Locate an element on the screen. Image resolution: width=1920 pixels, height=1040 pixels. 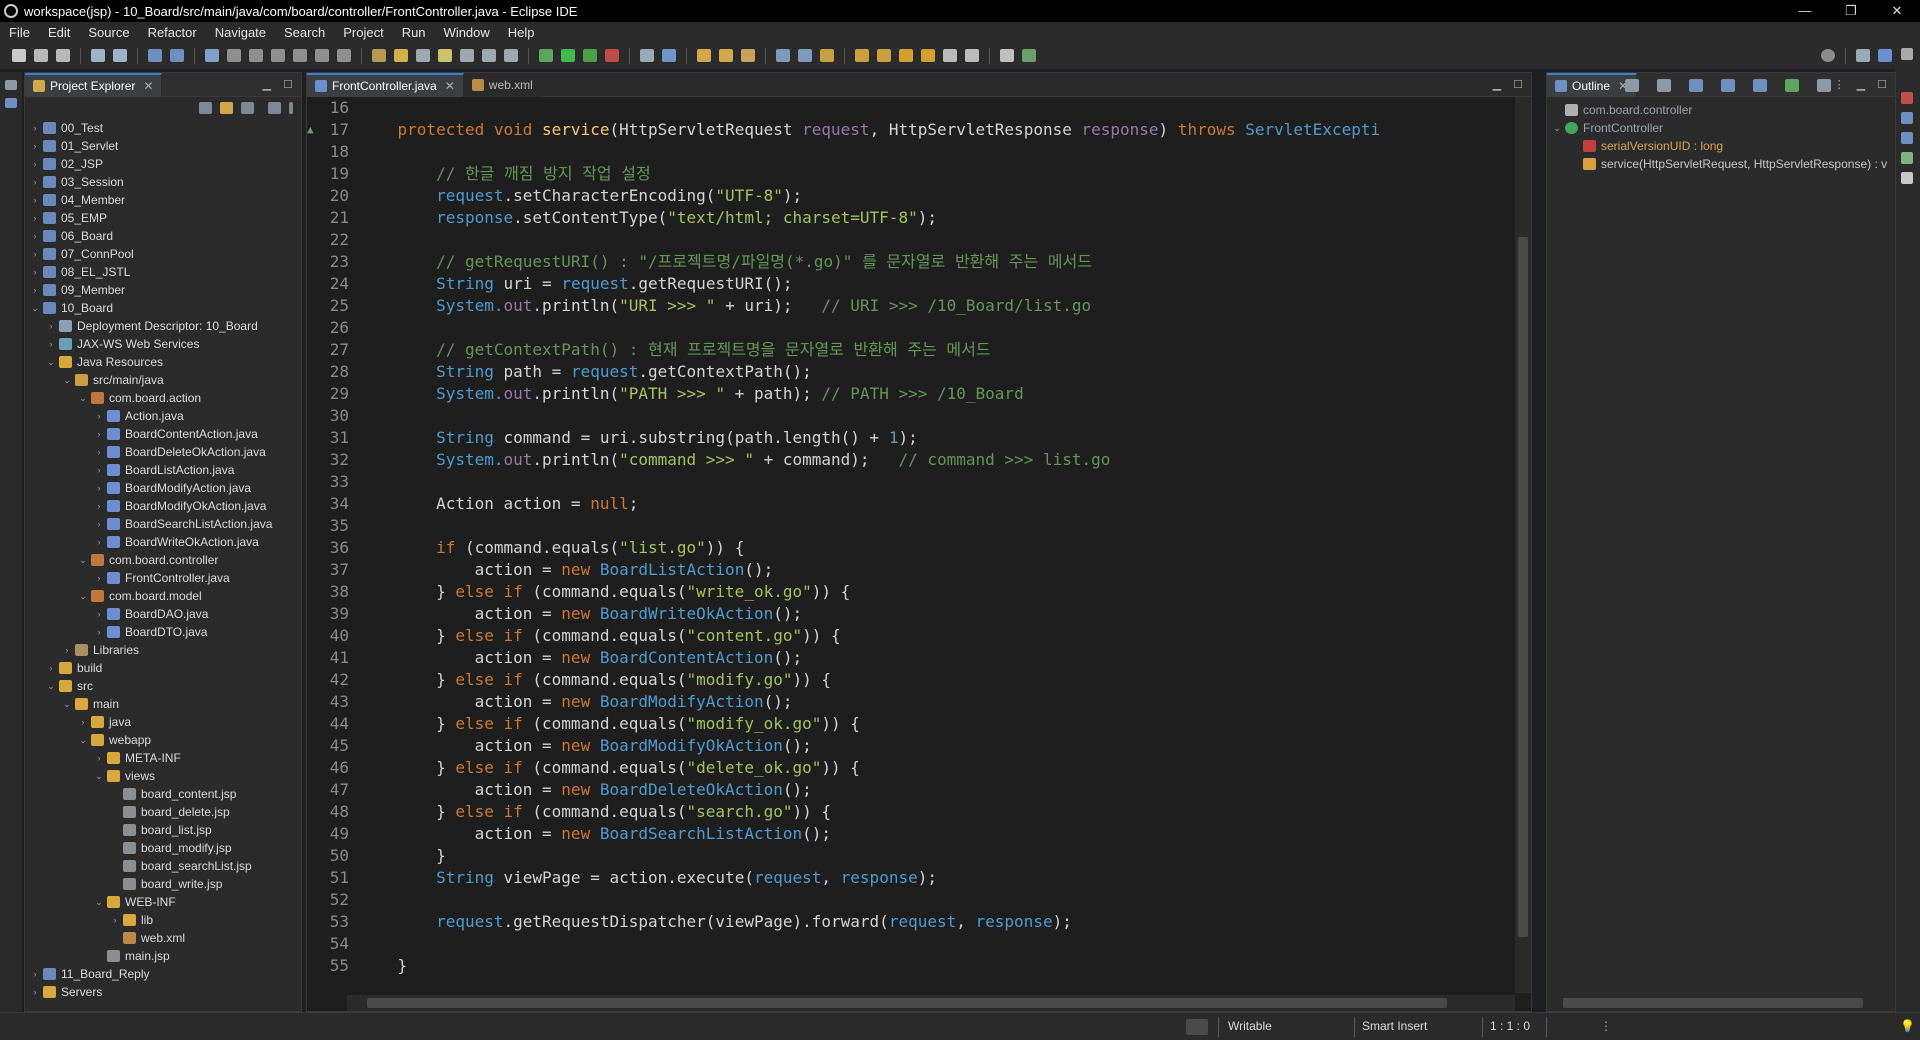
status-more-icon: ⋮ is located at coordinates (1606, 1026).